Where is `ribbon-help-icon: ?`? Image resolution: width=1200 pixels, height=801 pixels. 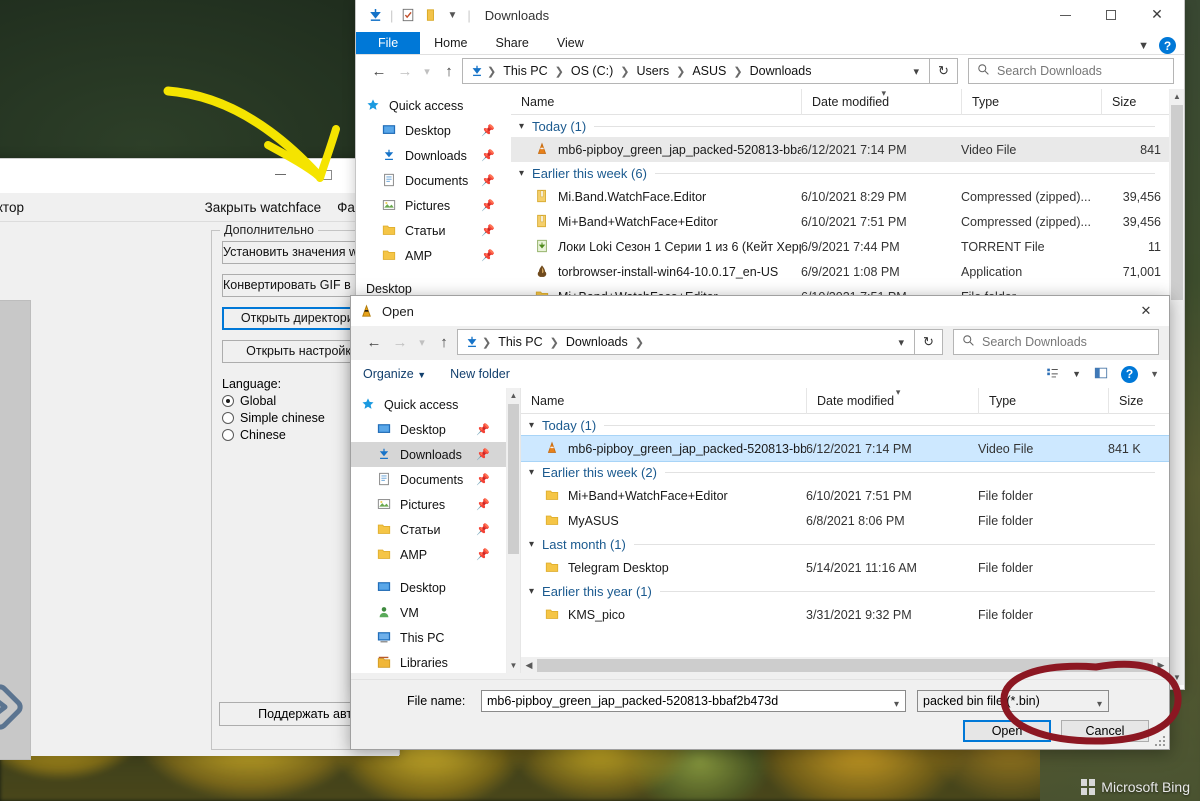
ribbon-help-icon: ? is located at coordinates (1167, 45).